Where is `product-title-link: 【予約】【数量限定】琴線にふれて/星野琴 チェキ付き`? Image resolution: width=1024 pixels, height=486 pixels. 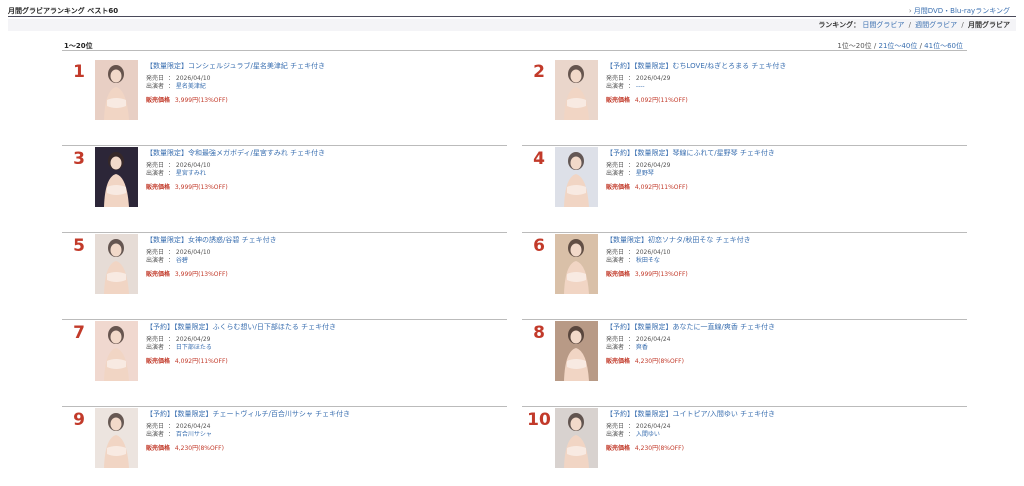 product-title-link: 【予約】【数量限定】琴線にふれて/星野琴 チェキ付き is located at coordinates (690, 153).